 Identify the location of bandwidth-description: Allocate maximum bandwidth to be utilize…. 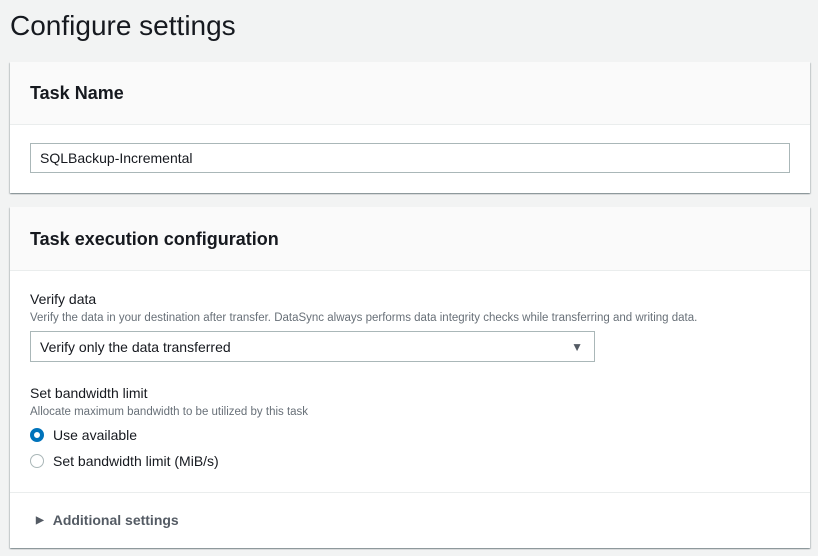
(169, 412).